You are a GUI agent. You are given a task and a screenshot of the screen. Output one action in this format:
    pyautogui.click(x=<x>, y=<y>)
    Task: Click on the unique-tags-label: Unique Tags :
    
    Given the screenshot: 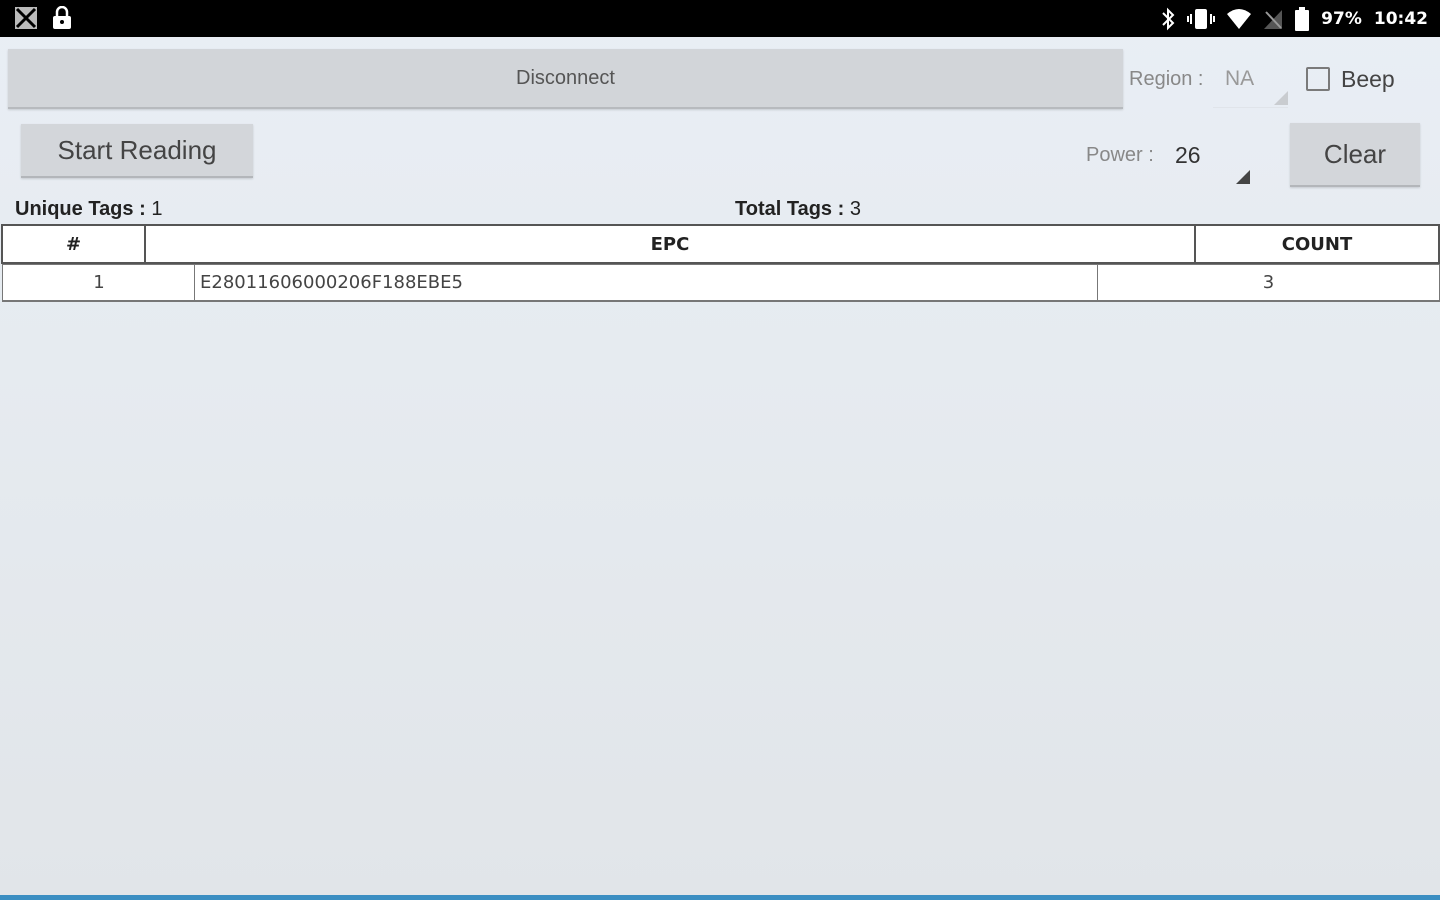 What is the action you would take?
    pyautogui.click(x=80, y=209)
    